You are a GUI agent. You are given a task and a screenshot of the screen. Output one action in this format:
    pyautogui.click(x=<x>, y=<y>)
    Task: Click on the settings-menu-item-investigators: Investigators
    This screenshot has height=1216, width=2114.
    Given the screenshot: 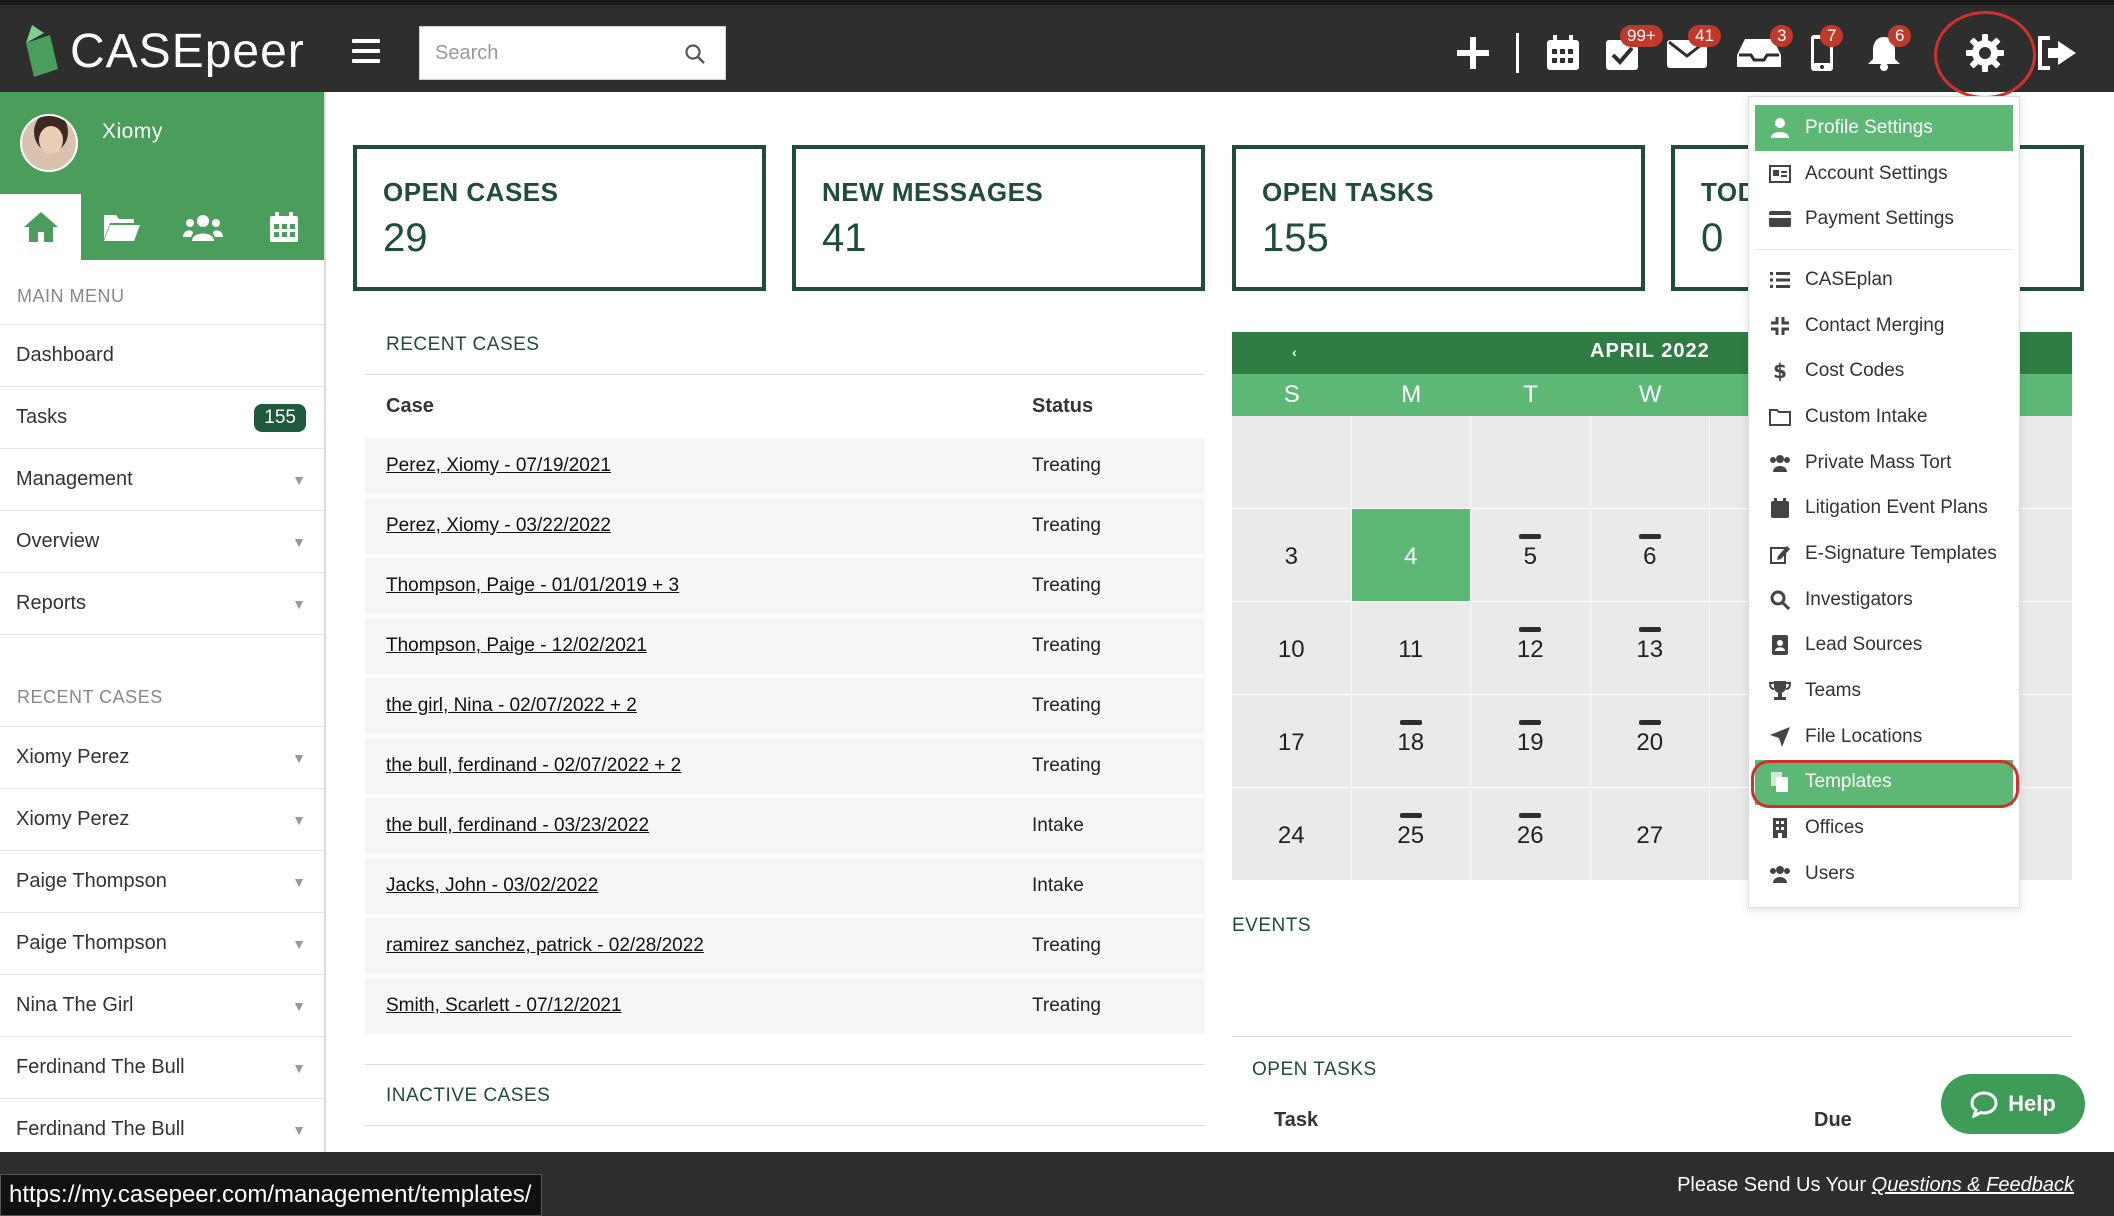 What is the action you would take?
    pyautogui.click(x=1884, y=600)
    